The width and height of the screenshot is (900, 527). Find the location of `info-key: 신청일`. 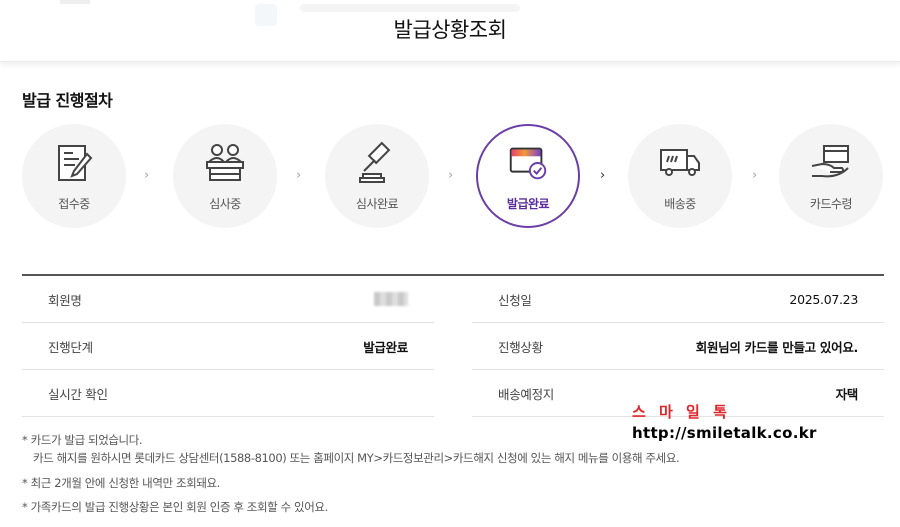

info-key: 신청일 is located at coordinates (515, 300).